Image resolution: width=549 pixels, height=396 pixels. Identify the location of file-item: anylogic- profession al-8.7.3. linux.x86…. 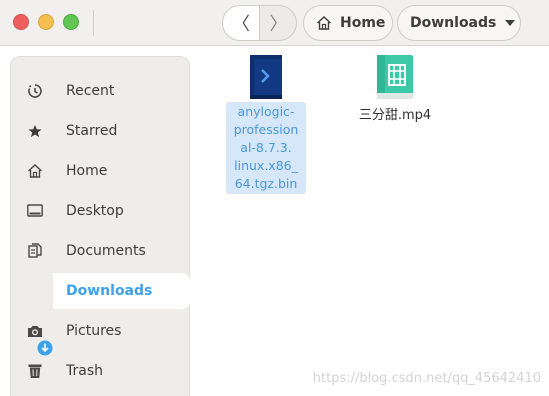
(266, 124).